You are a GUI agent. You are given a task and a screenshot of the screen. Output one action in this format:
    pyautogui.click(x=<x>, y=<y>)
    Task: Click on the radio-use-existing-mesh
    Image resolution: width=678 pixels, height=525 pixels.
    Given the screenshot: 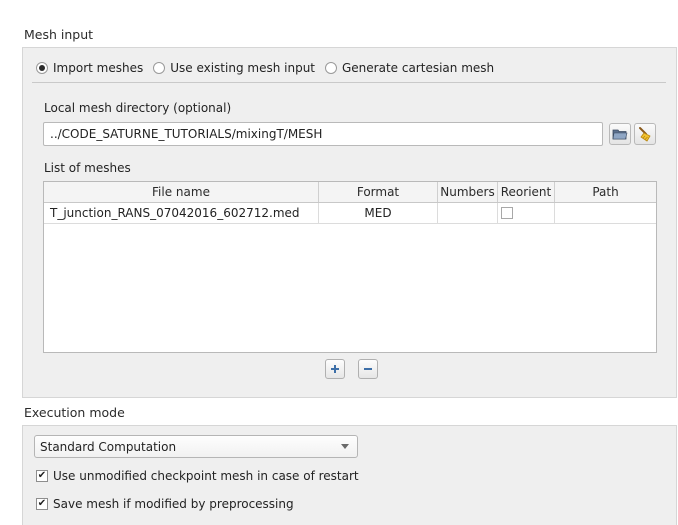 What is the action you would take?
    pyautogui.click(x=159, y=68)
    